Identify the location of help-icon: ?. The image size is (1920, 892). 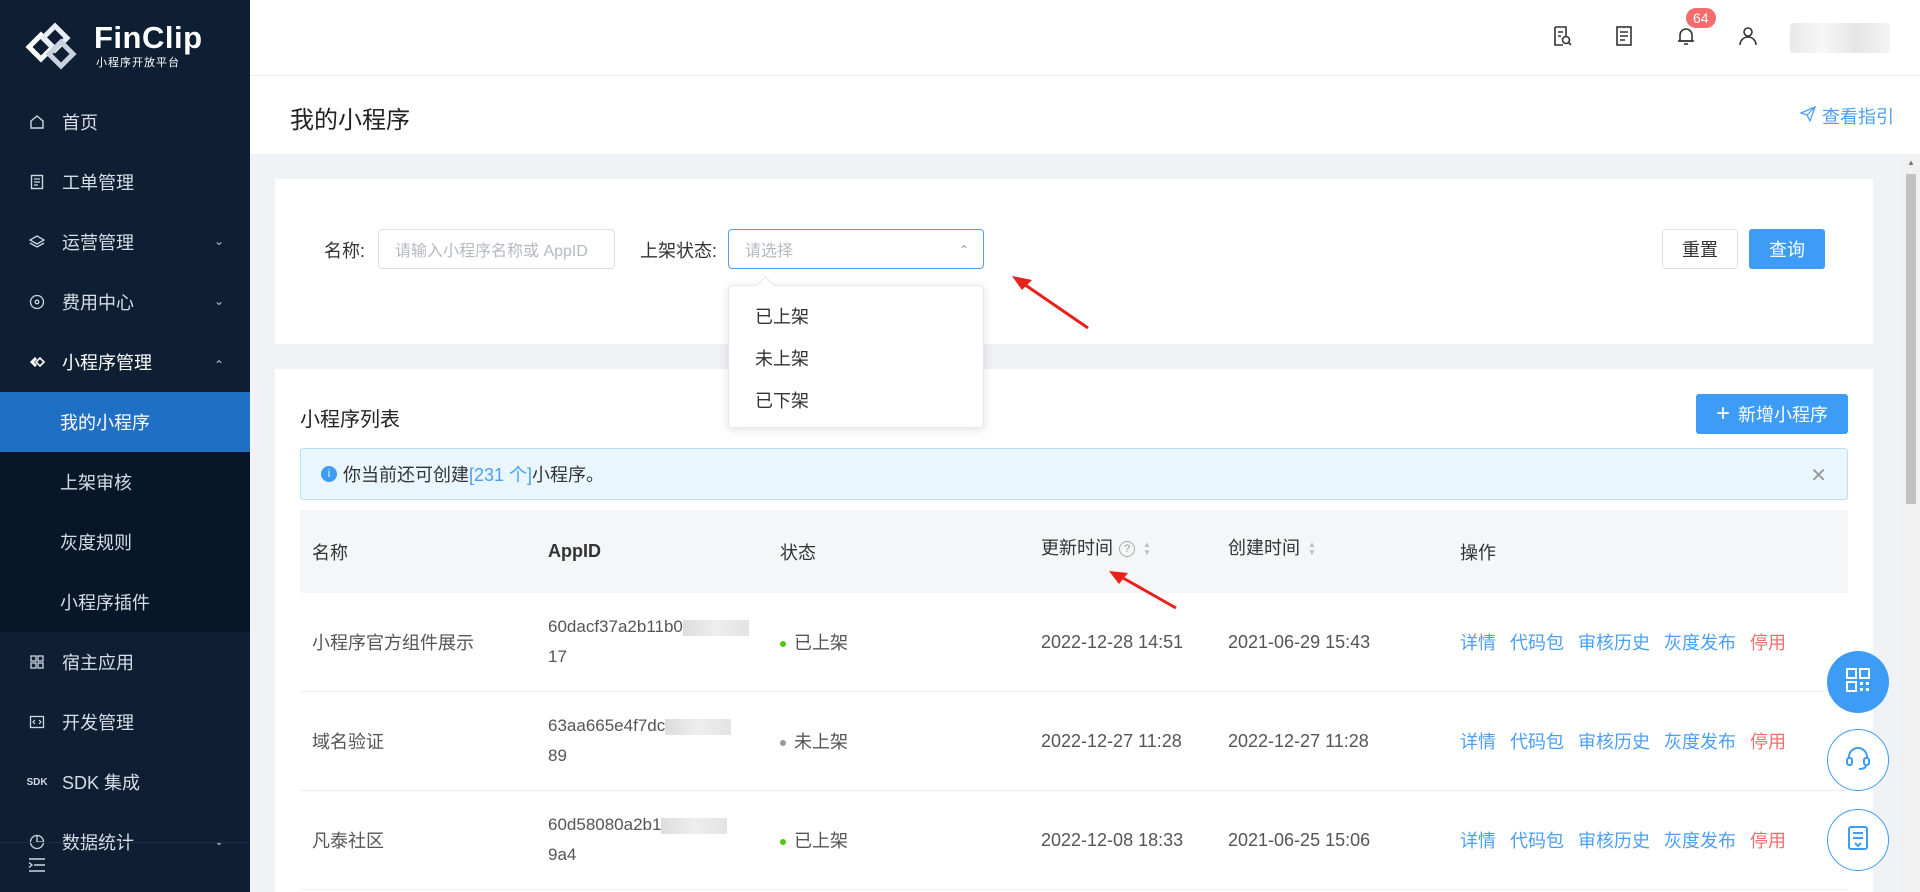
(1127, 549).